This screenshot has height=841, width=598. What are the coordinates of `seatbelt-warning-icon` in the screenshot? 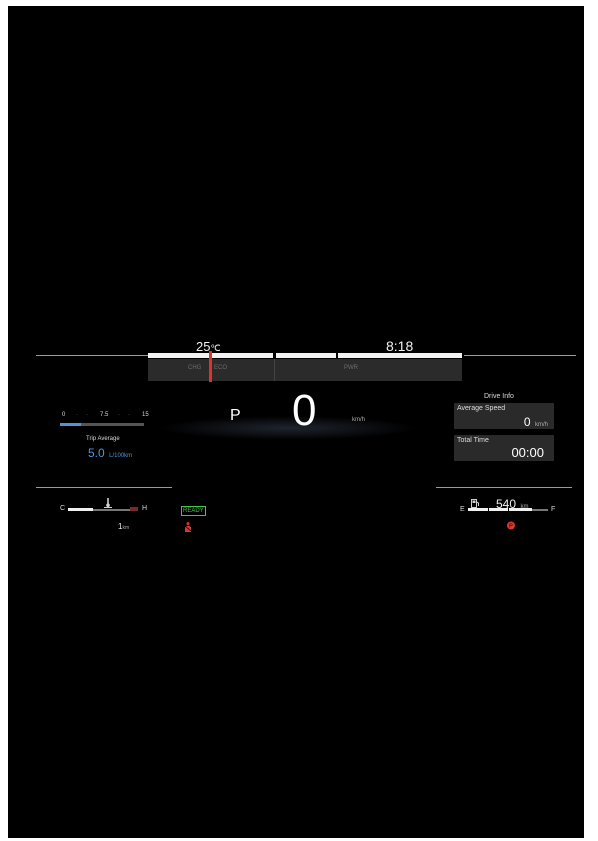 It's located at (188, 525).